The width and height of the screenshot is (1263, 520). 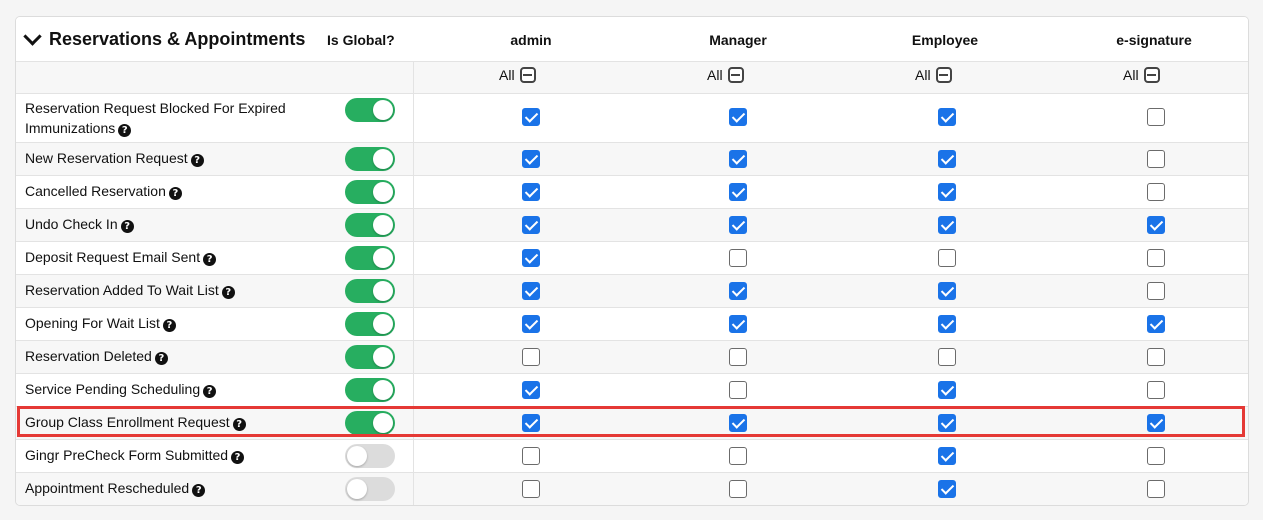 I want to click on table-row: Gingr PreCheck Form Submitted?, so click(x=632, y=455).